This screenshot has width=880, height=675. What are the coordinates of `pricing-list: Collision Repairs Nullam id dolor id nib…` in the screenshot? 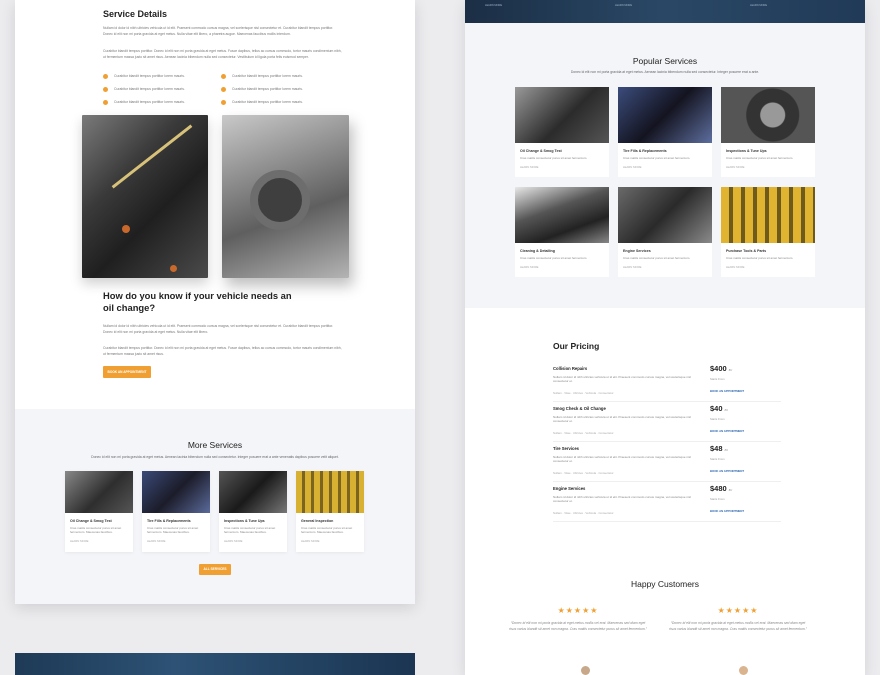 It's located at (667, 442).